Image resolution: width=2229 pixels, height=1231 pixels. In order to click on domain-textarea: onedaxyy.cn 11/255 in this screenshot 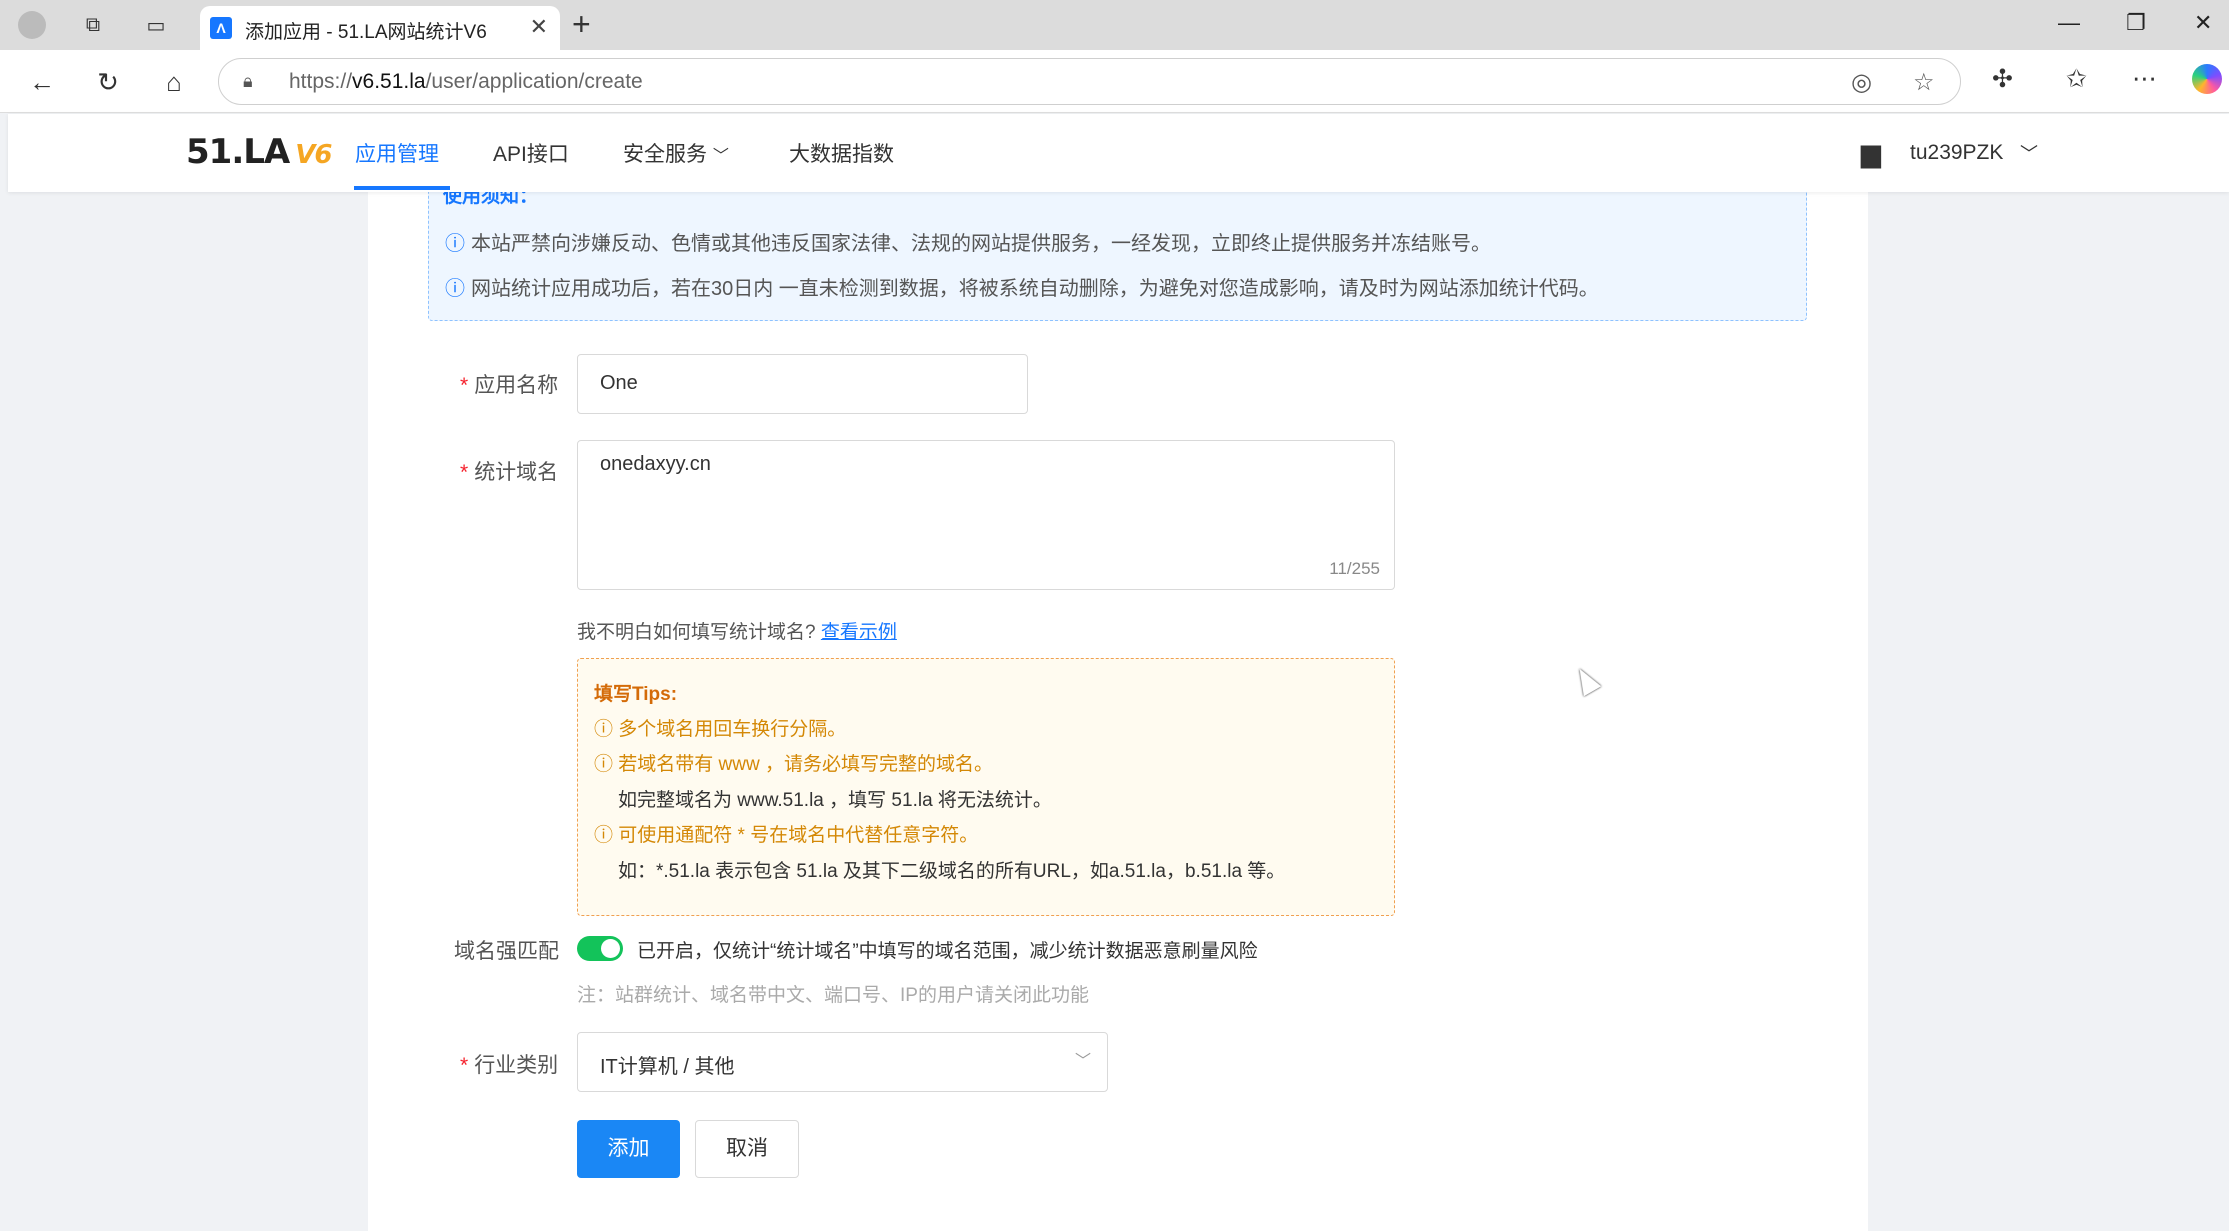, I will do `click(986, 515)`.